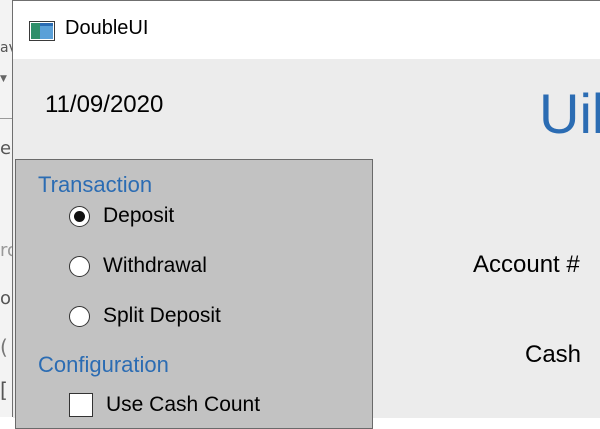 Image resolution: width=600 pixels, height=429 pixels. I want to click on withdrawal-label: Withdrawal, so click(155, 265).